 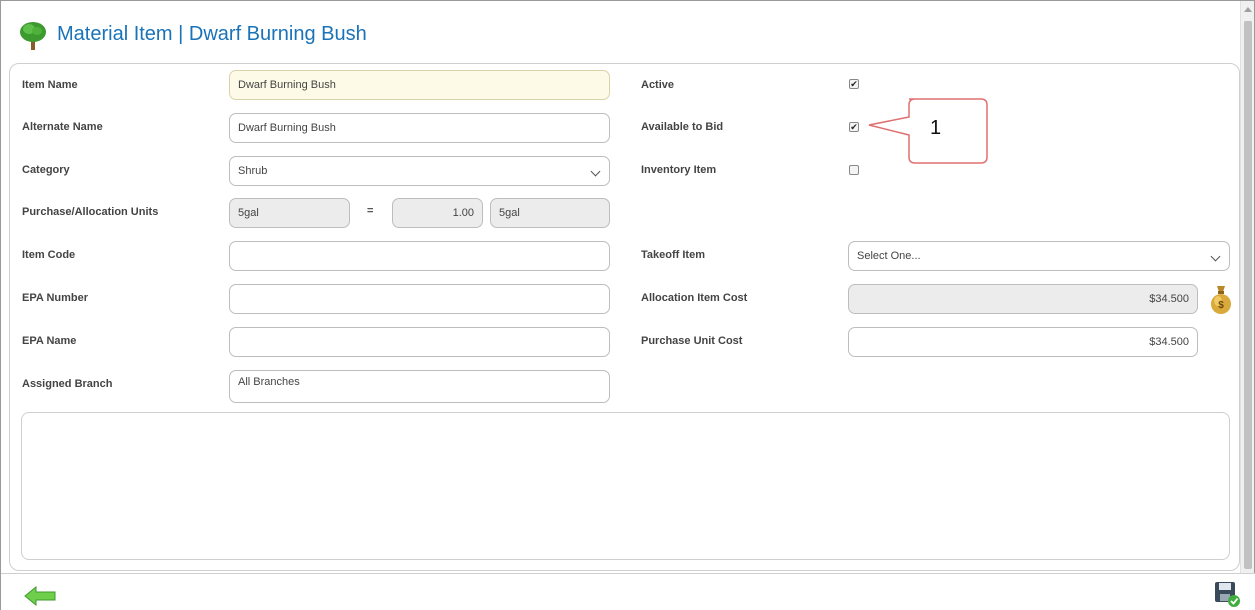 What do you see at coordinates (682, 127) in the screenshot?
I see `available-to-bid-label: Available to Bid` at bounding box center [682, 127].